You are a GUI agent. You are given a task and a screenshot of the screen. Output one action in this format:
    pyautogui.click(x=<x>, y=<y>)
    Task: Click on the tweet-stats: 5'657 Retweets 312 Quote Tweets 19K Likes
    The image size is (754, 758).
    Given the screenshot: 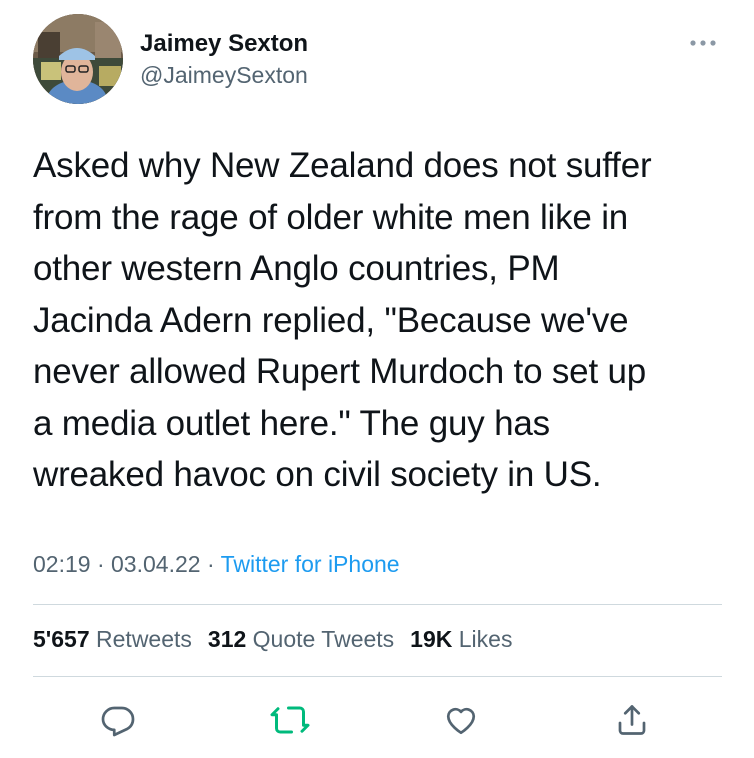 What is the action you would take?
    pyautogui.click(x=280, y=639)
    